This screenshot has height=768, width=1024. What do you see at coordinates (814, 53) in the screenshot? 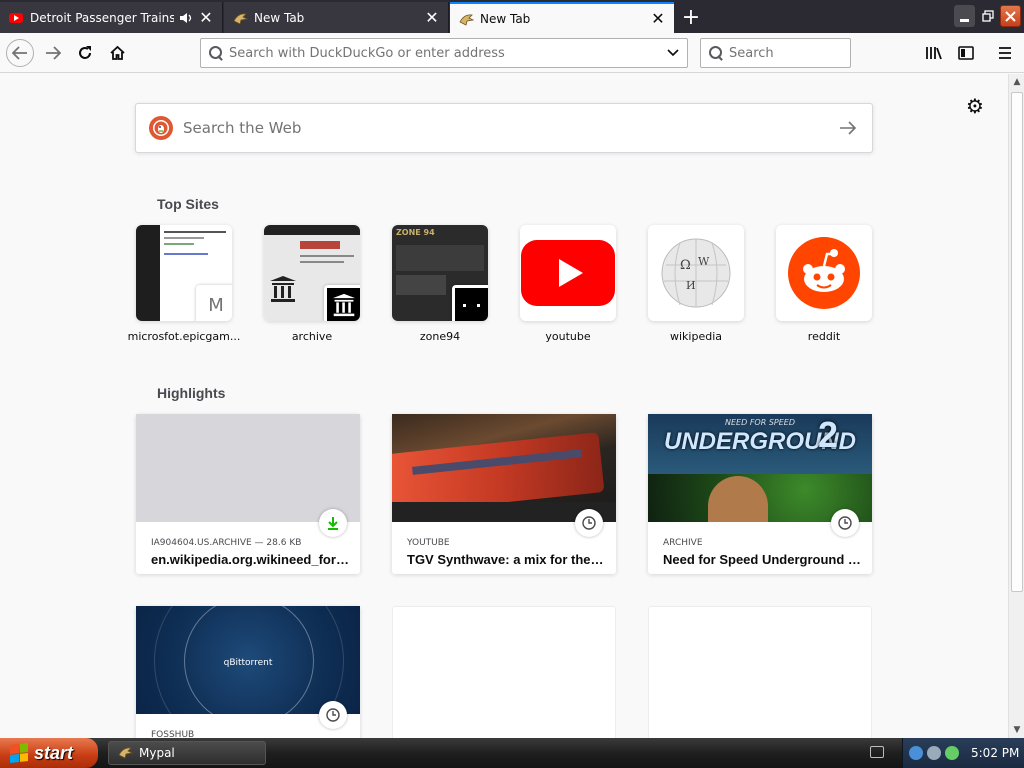
I see `search-input` at bounding box center [814, 53].